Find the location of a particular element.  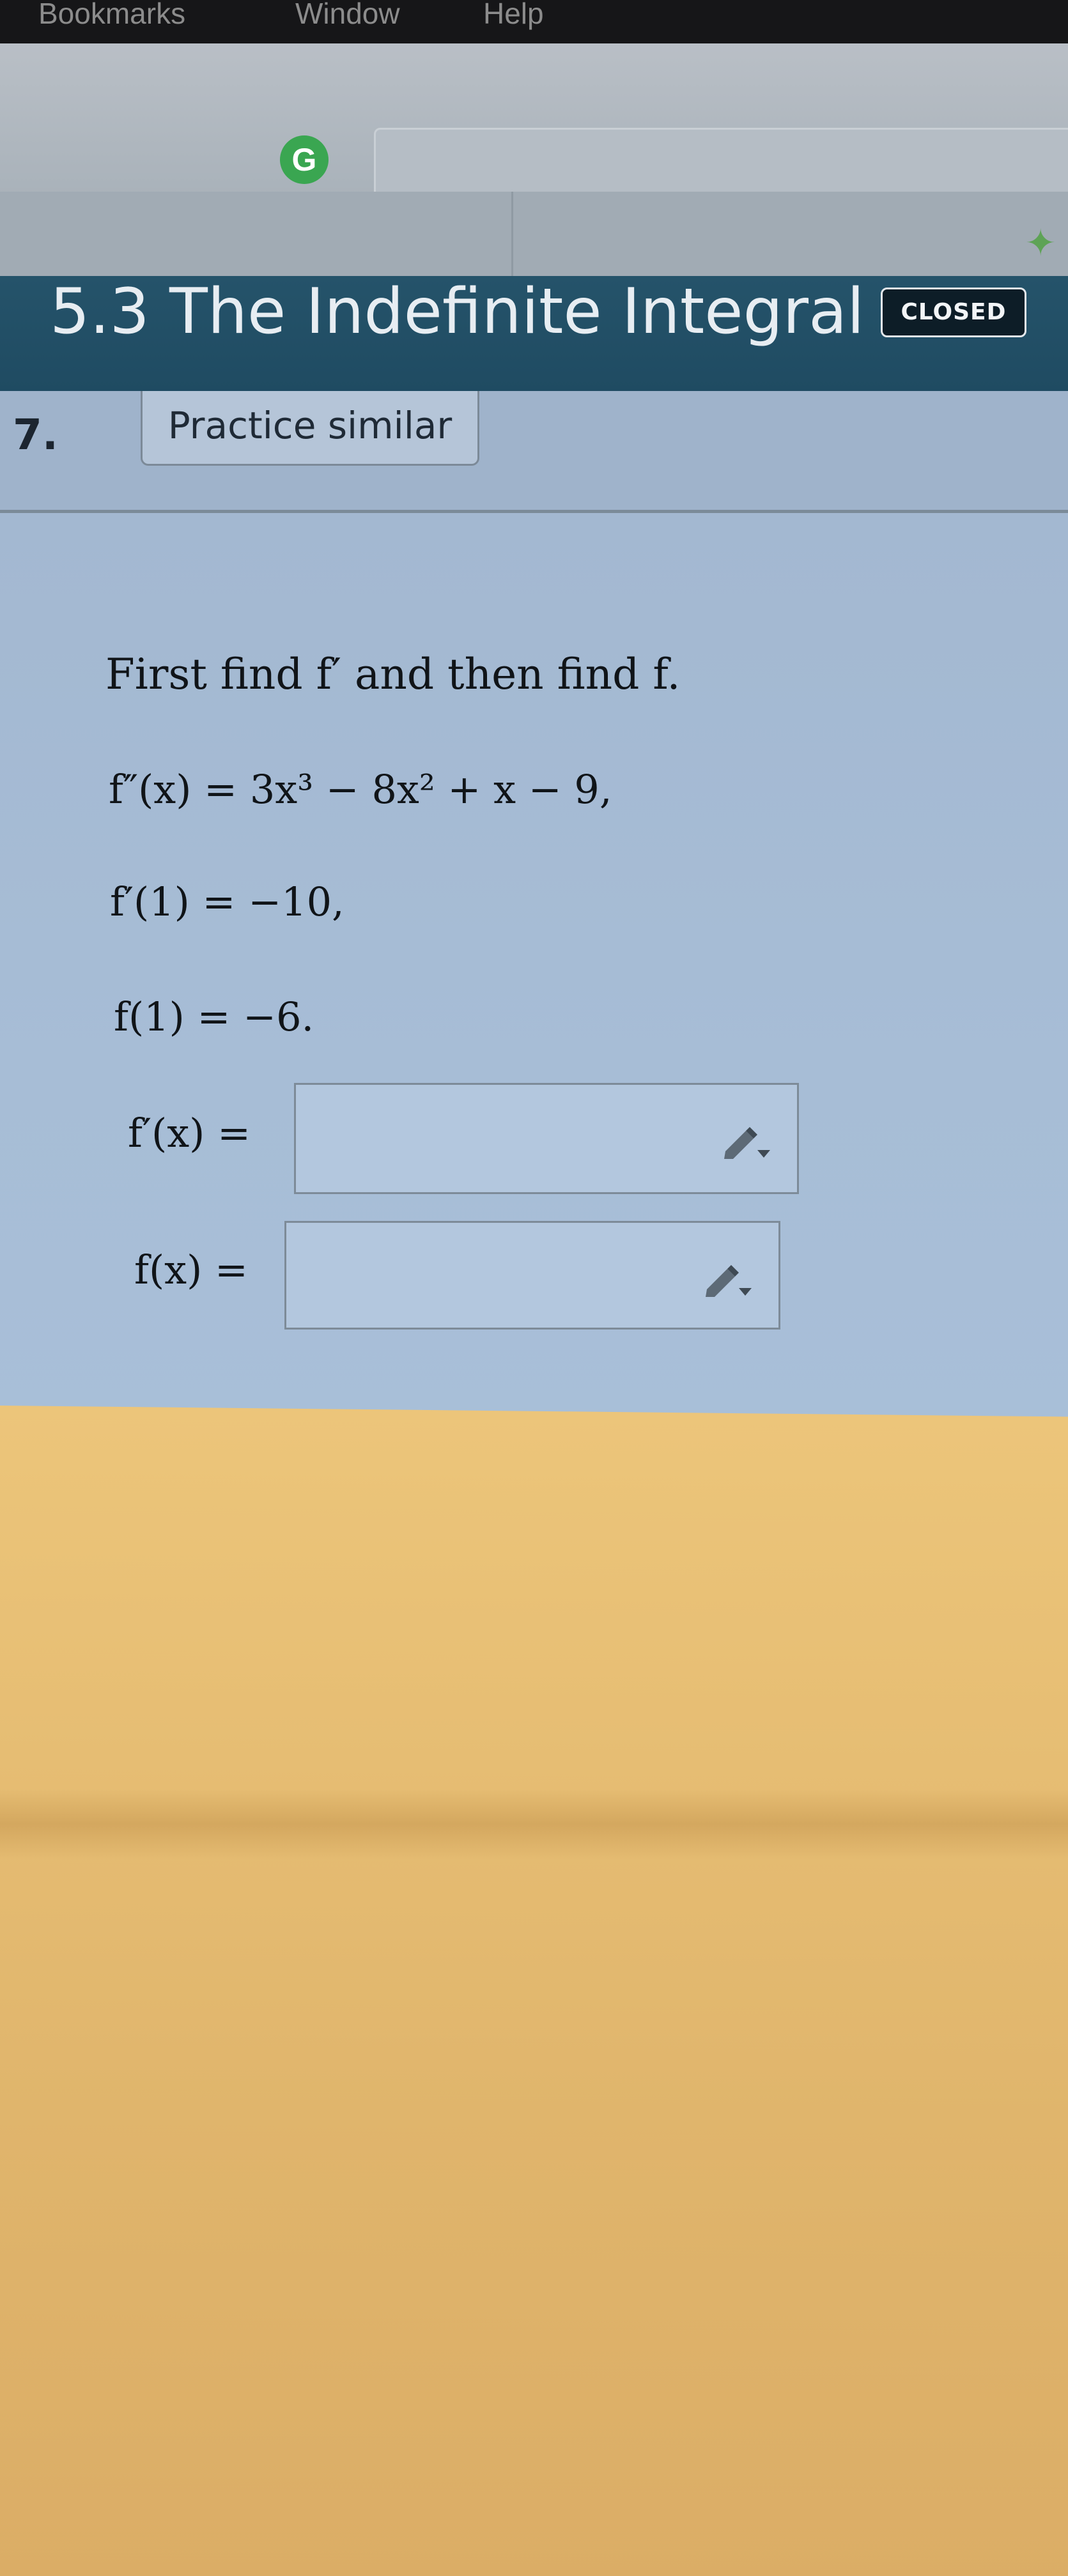

given-second-derivative: f″(x) = 3x³ − 8x² + x − 9, is located at coordinates (361, 789).